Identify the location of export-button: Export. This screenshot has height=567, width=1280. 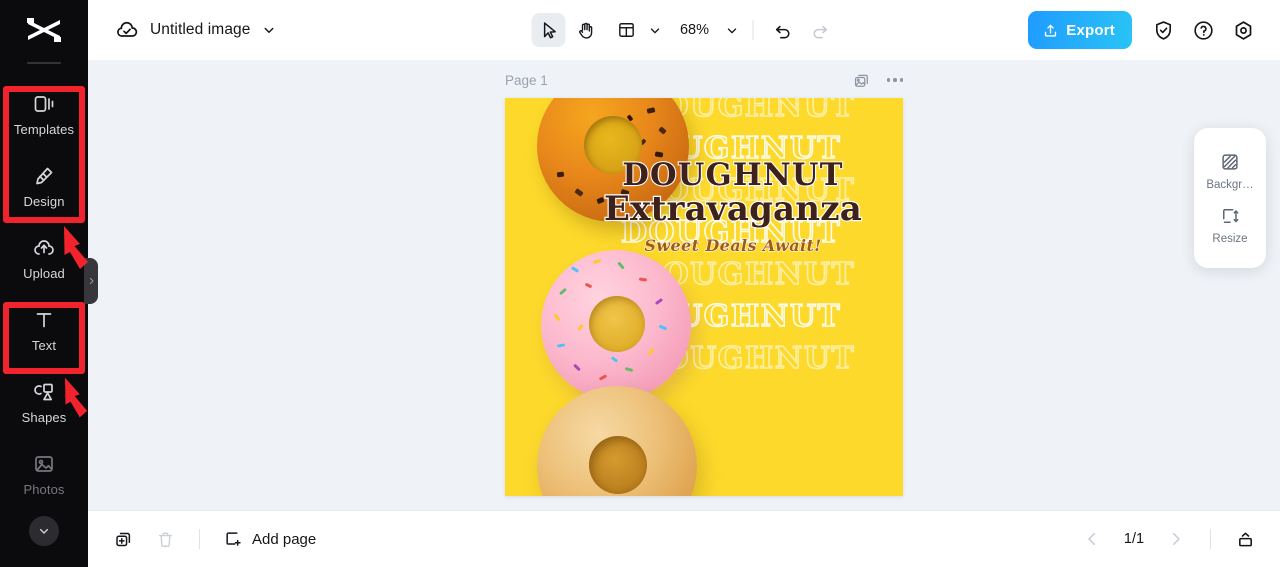
(1080, 30).